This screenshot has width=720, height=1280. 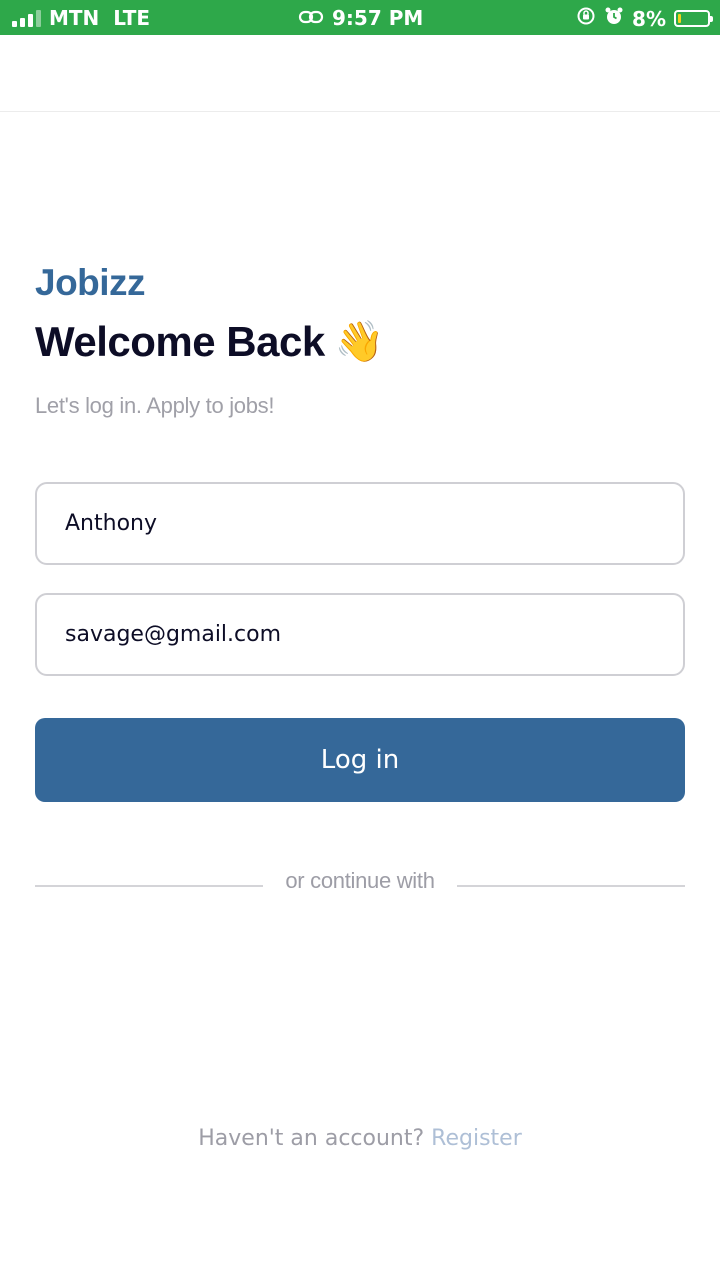 I want to click on welcome-title: Welcome Back, so click(x=180, y=341).